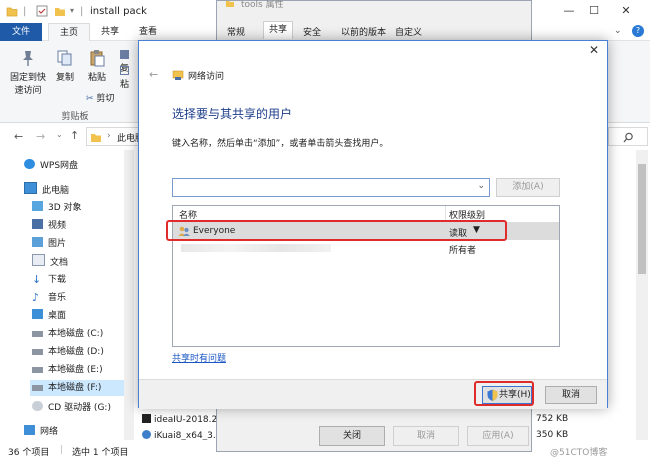  Describe the element at coordinates (199, 357) in the screenshot. I see `help-link: 共享时有问题` at that location.